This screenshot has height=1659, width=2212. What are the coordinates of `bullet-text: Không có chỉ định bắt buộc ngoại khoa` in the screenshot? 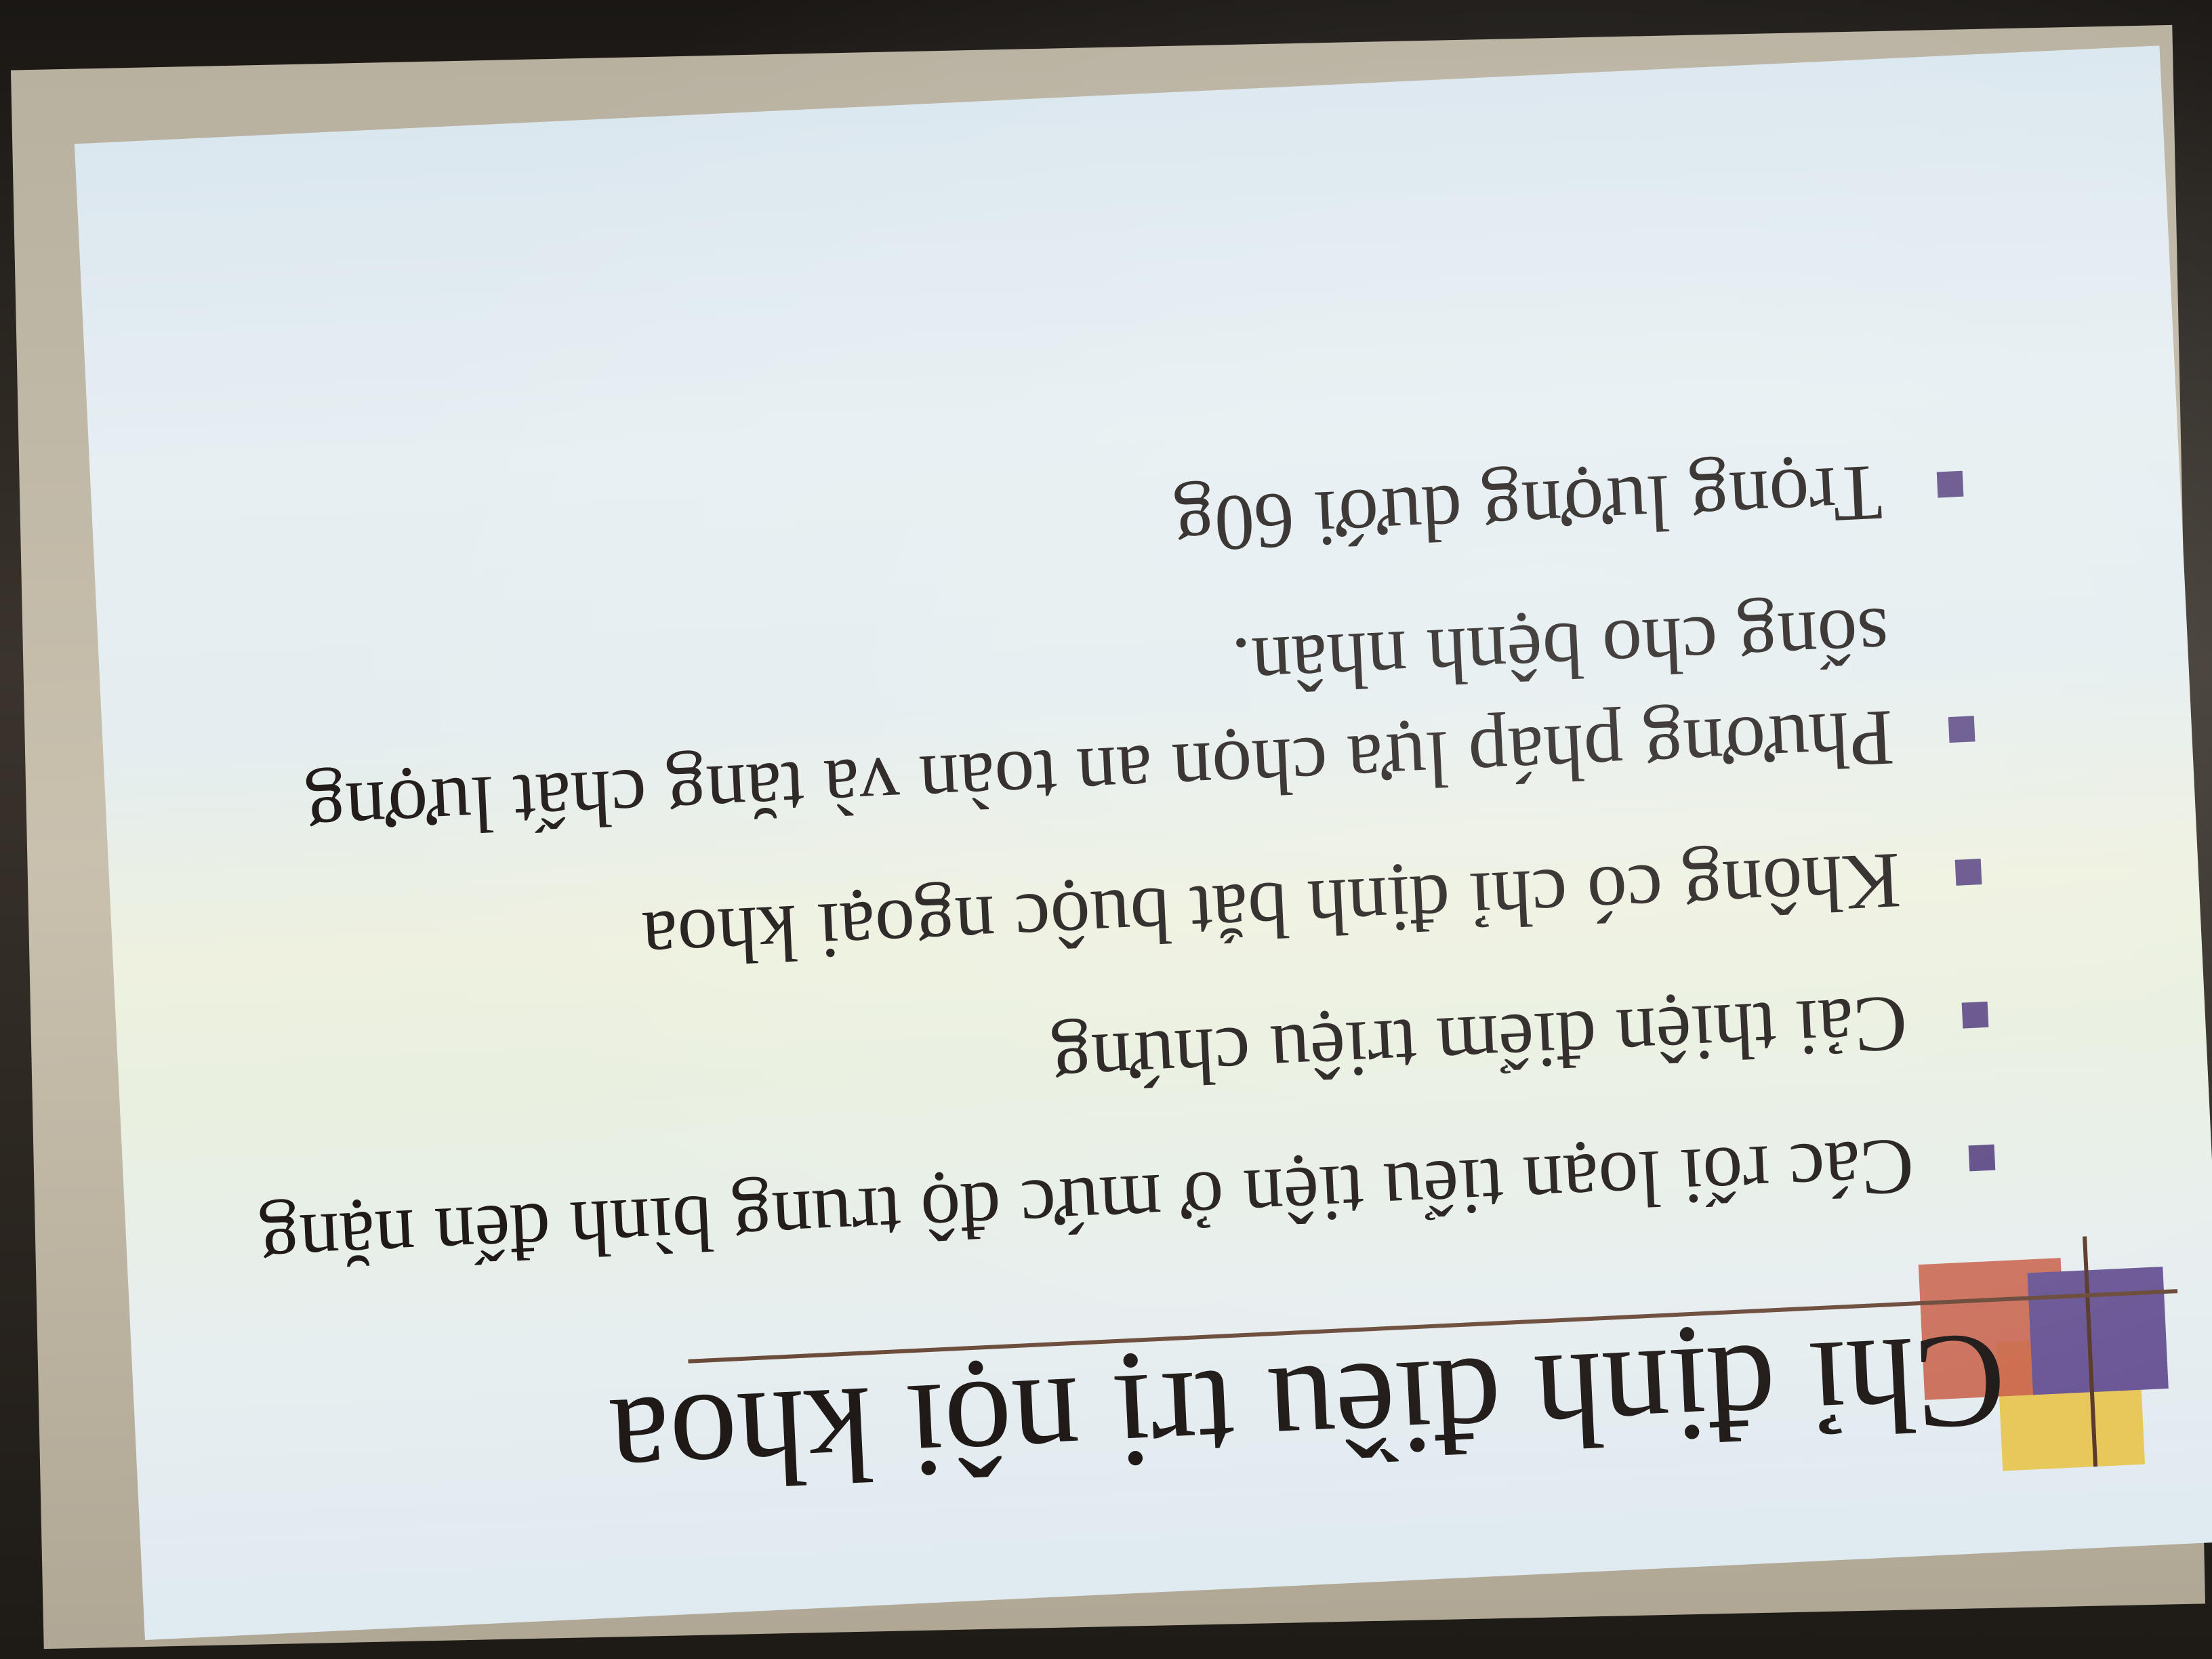 It's located at (1272, 910).